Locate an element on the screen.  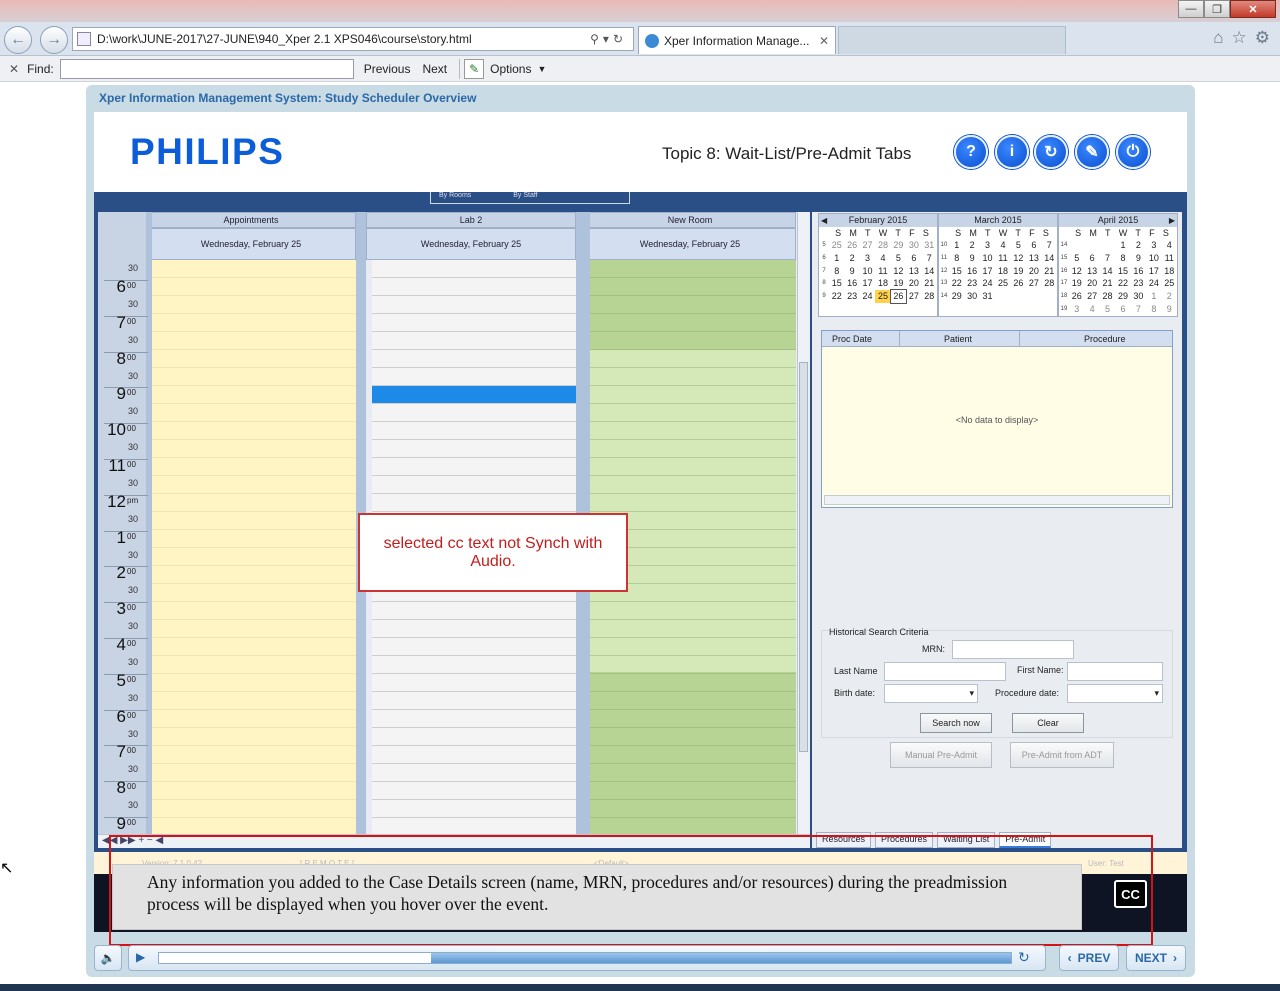
calendar-day: 15 is located at coordinates (836, 283).